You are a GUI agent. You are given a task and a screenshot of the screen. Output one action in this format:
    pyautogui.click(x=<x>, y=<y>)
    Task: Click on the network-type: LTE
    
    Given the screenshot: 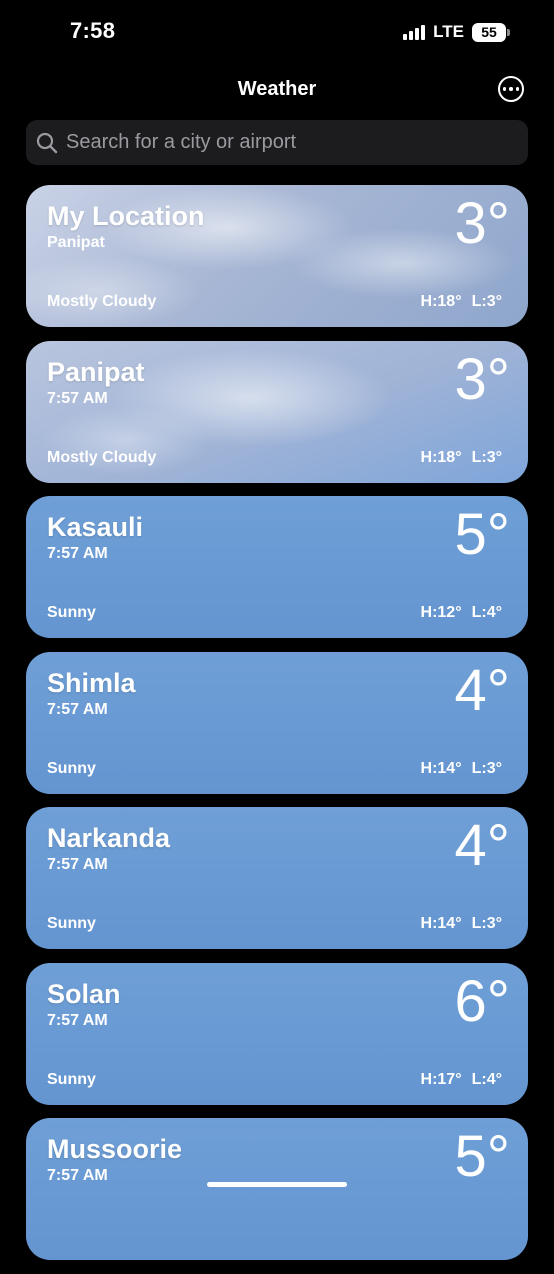 What is the action you would take?
    pyautogui.click(x=448, y=31)
    